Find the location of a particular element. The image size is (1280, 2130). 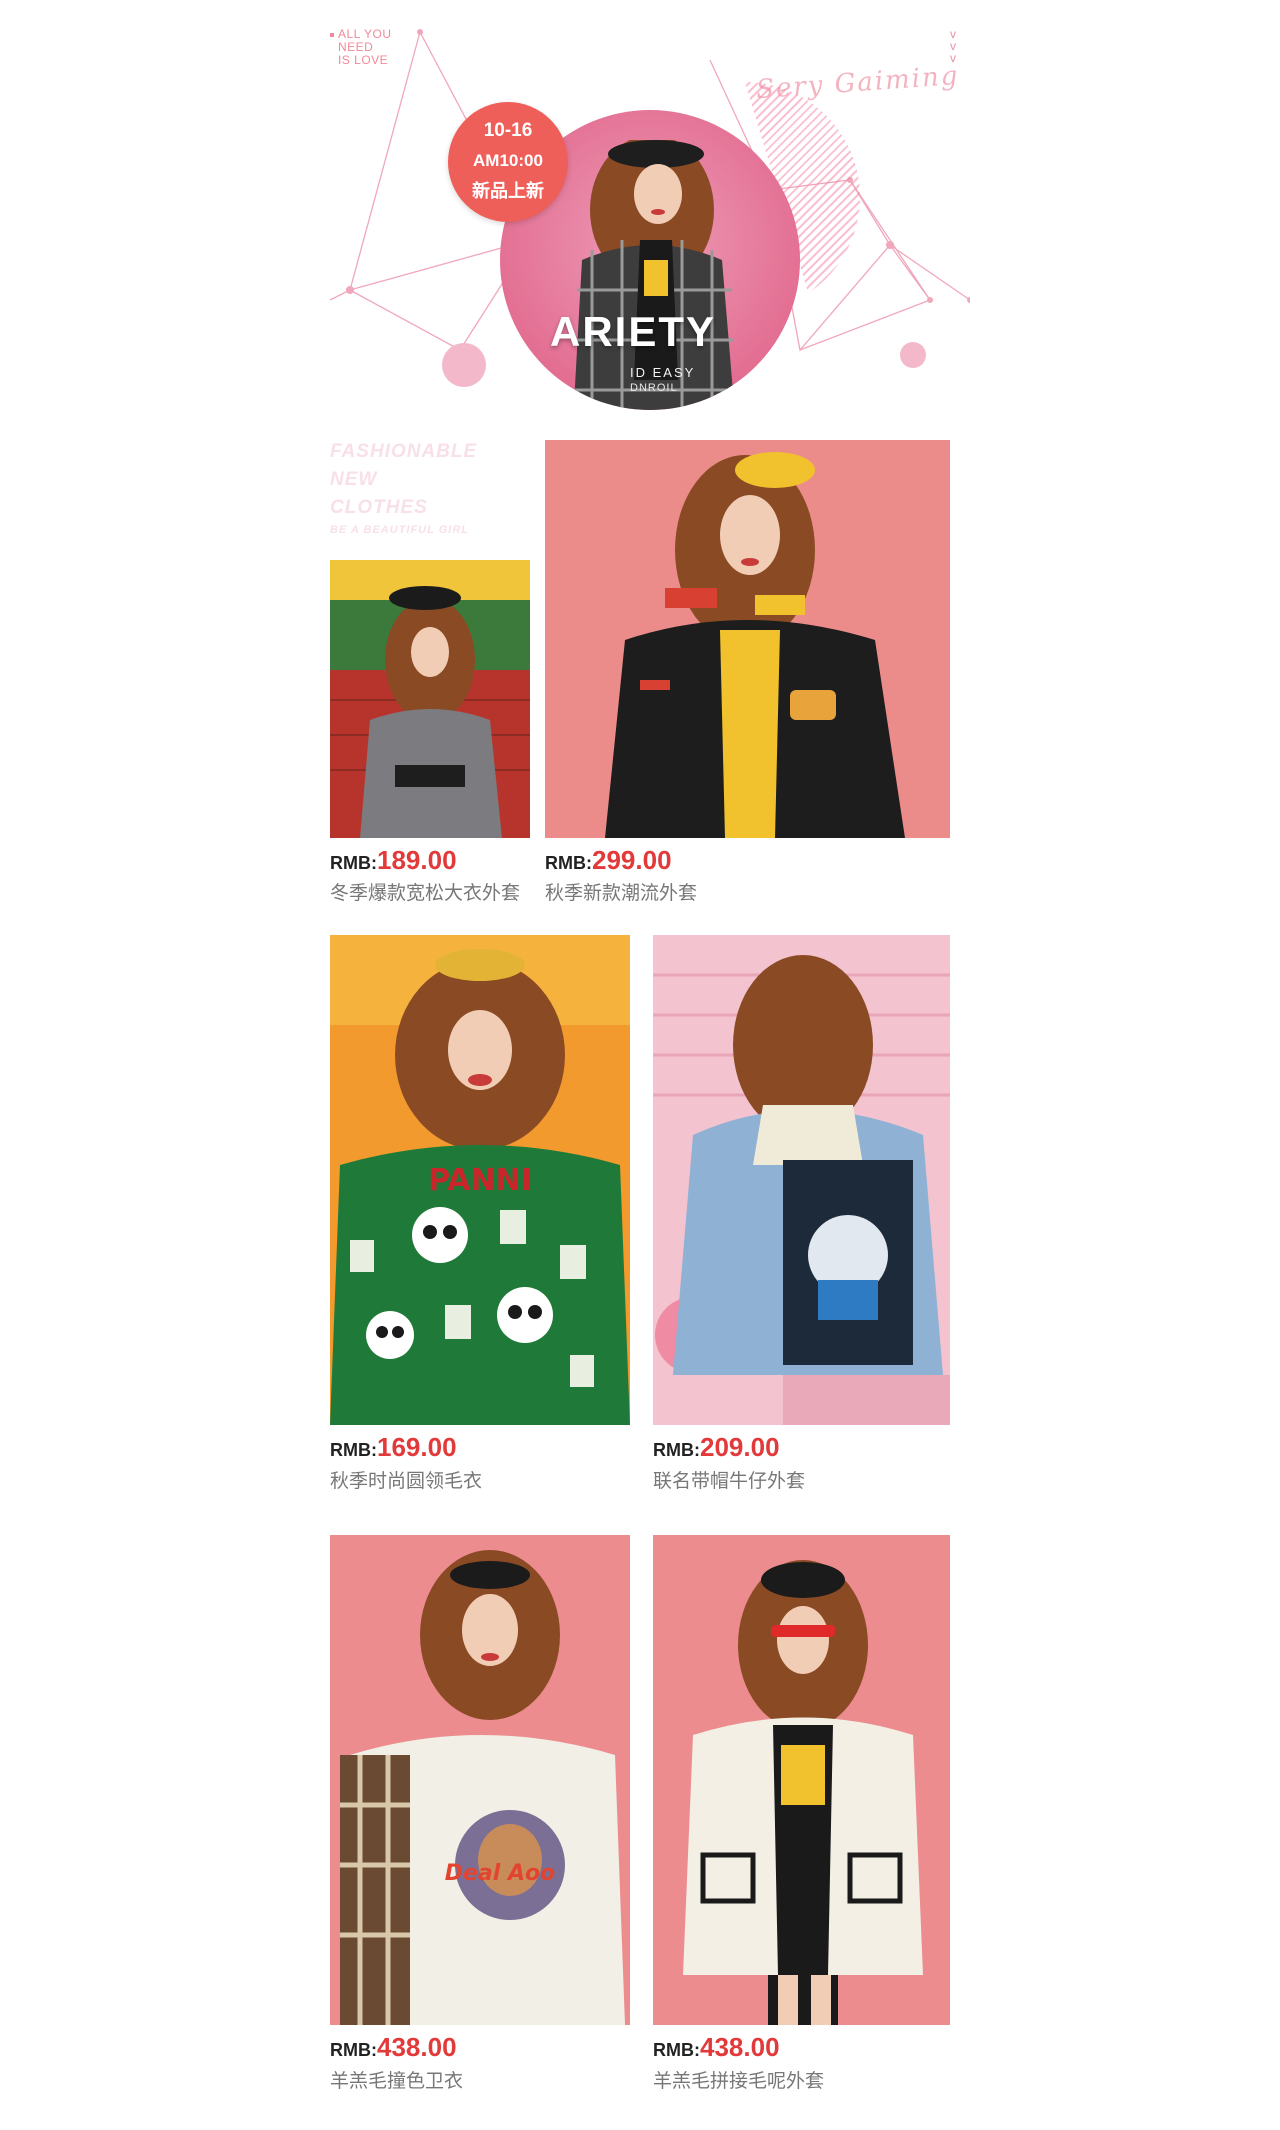

v-marks: vvv is located at coordinates (953, 46).